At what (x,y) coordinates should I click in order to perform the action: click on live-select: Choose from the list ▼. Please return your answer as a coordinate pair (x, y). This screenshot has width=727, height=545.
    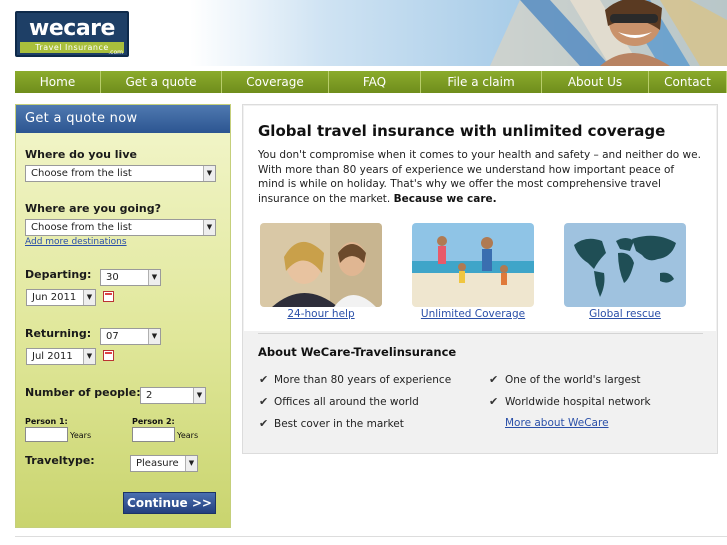
    Looking at the image, I should click on (120, 173).